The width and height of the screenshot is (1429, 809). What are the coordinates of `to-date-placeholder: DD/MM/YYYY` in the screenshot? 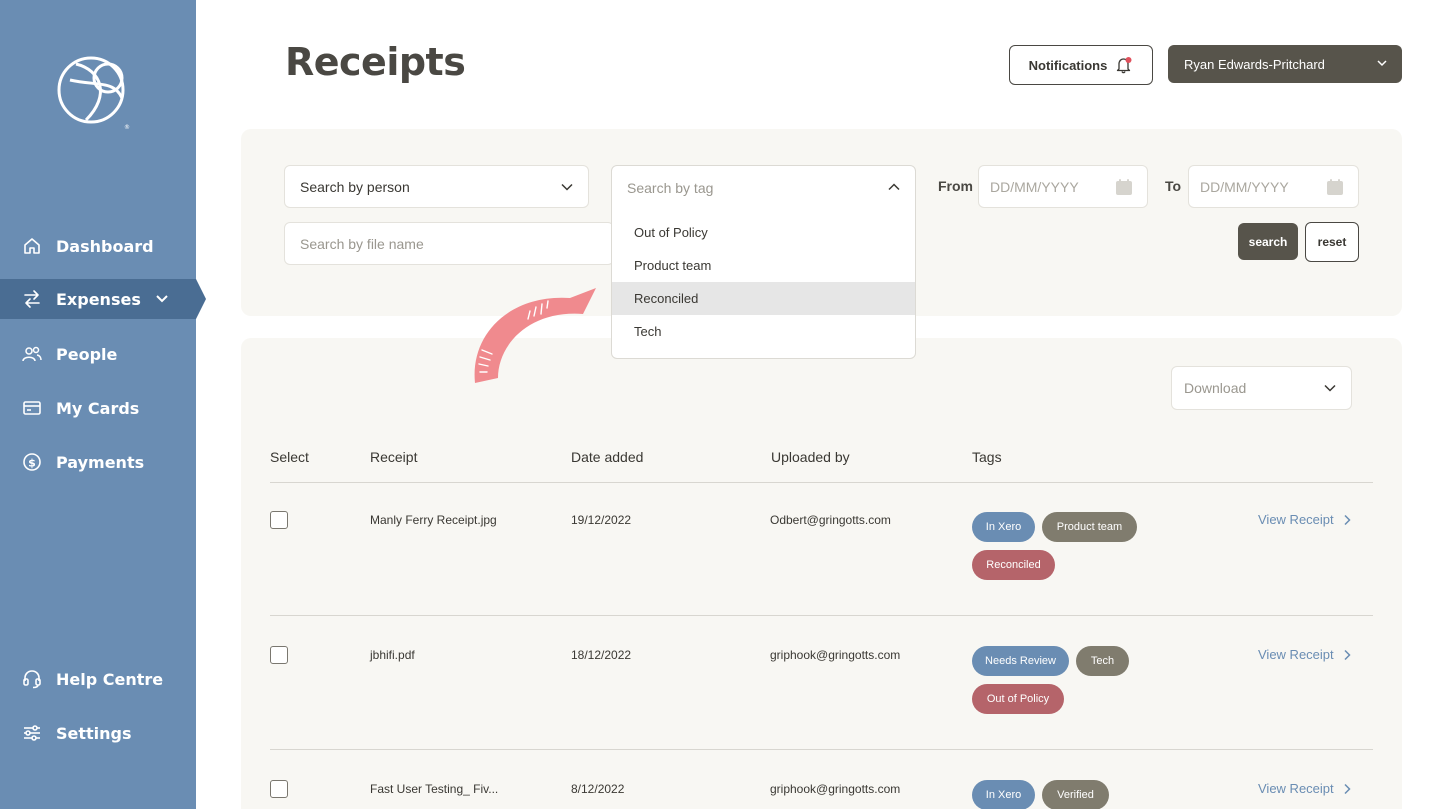 It's located at (1244, 186).